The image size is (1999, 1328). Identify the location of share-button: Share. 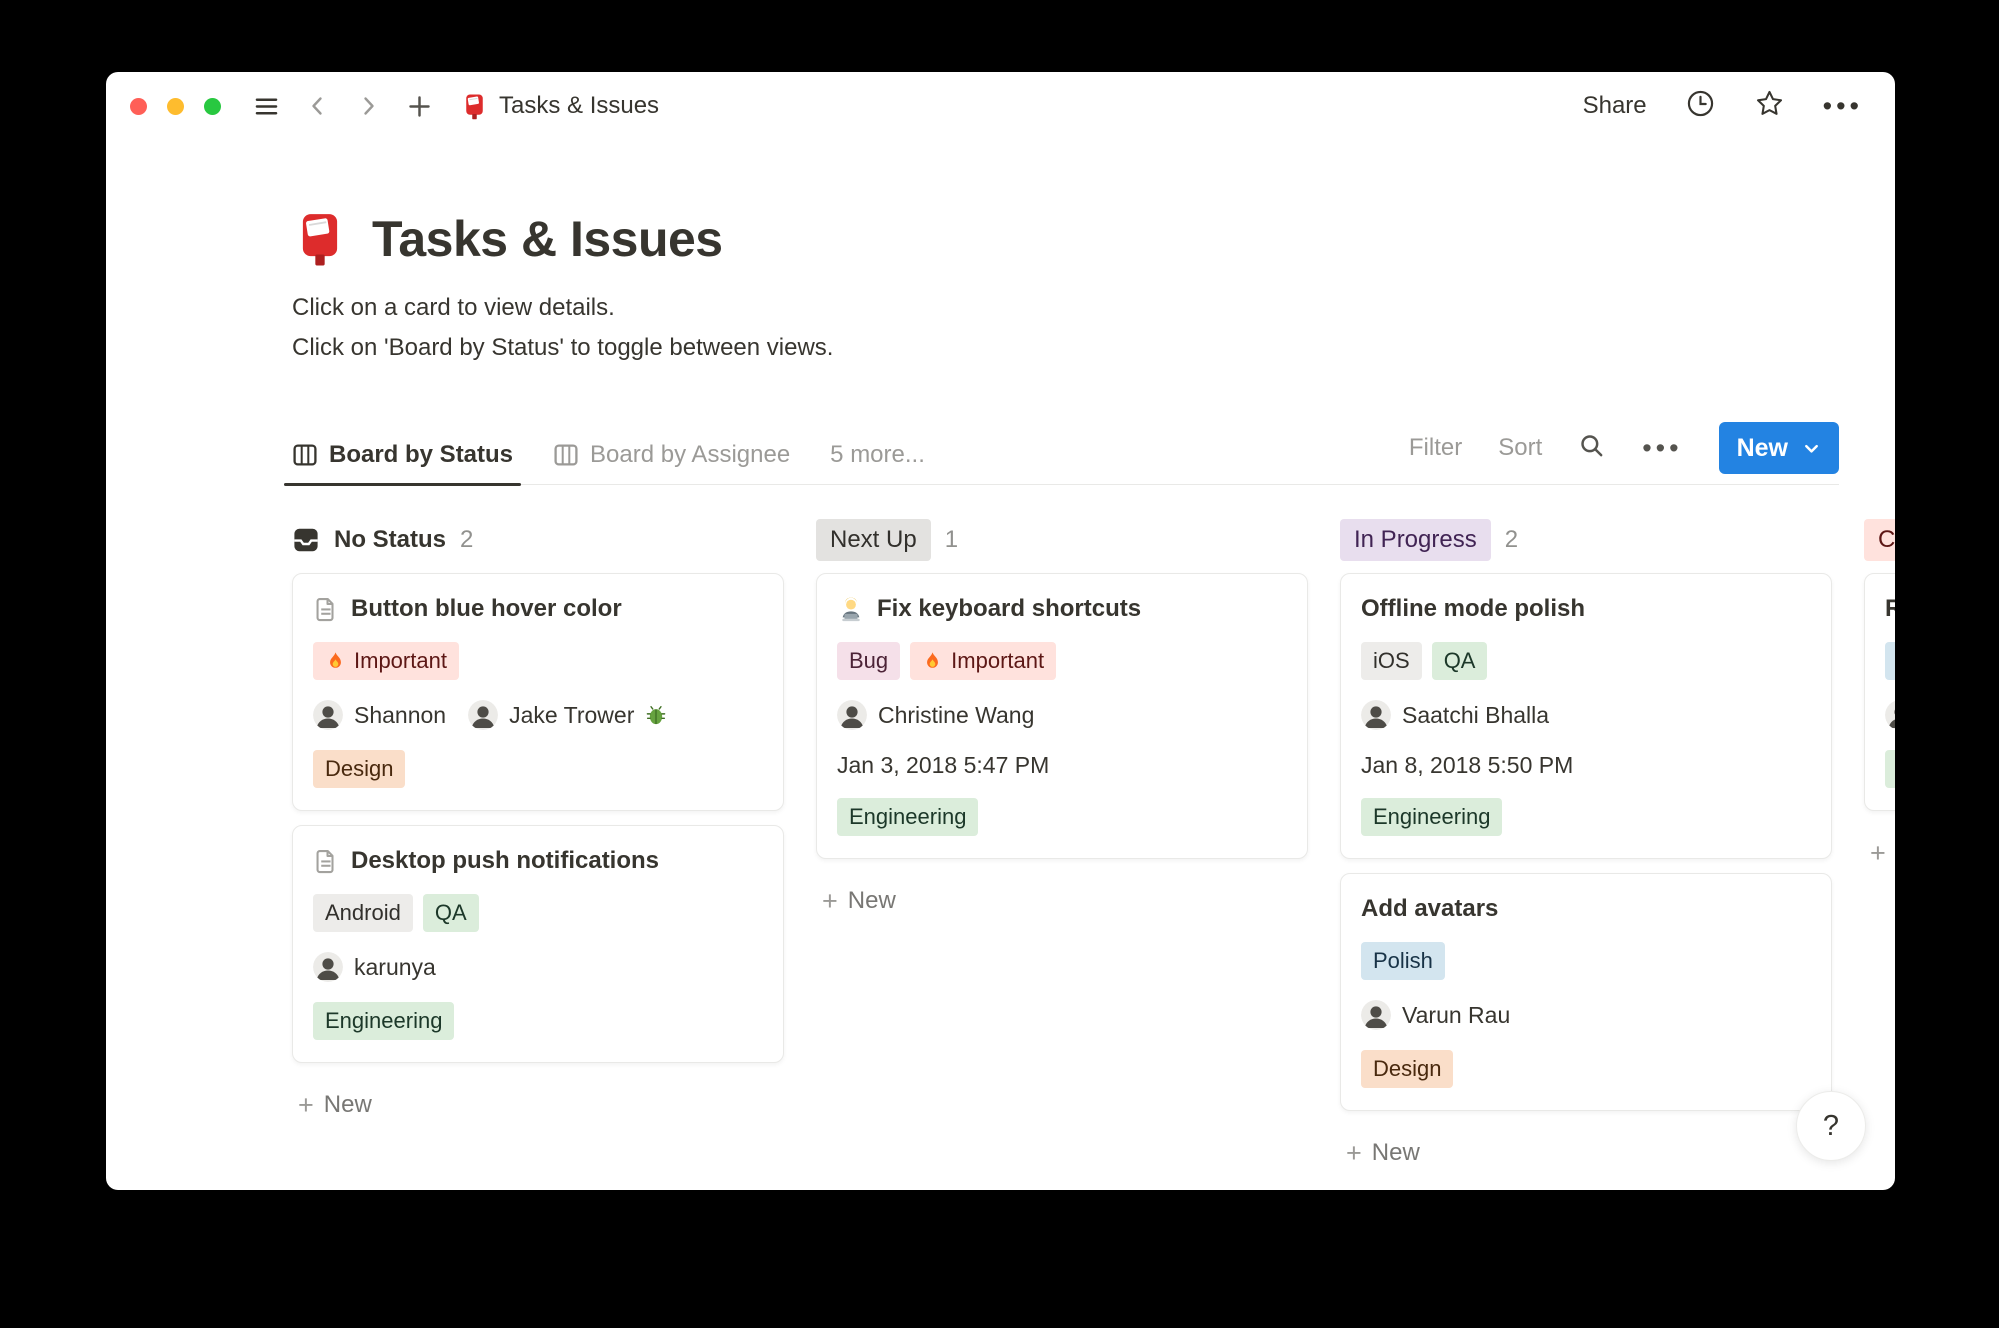
(1615, 106).